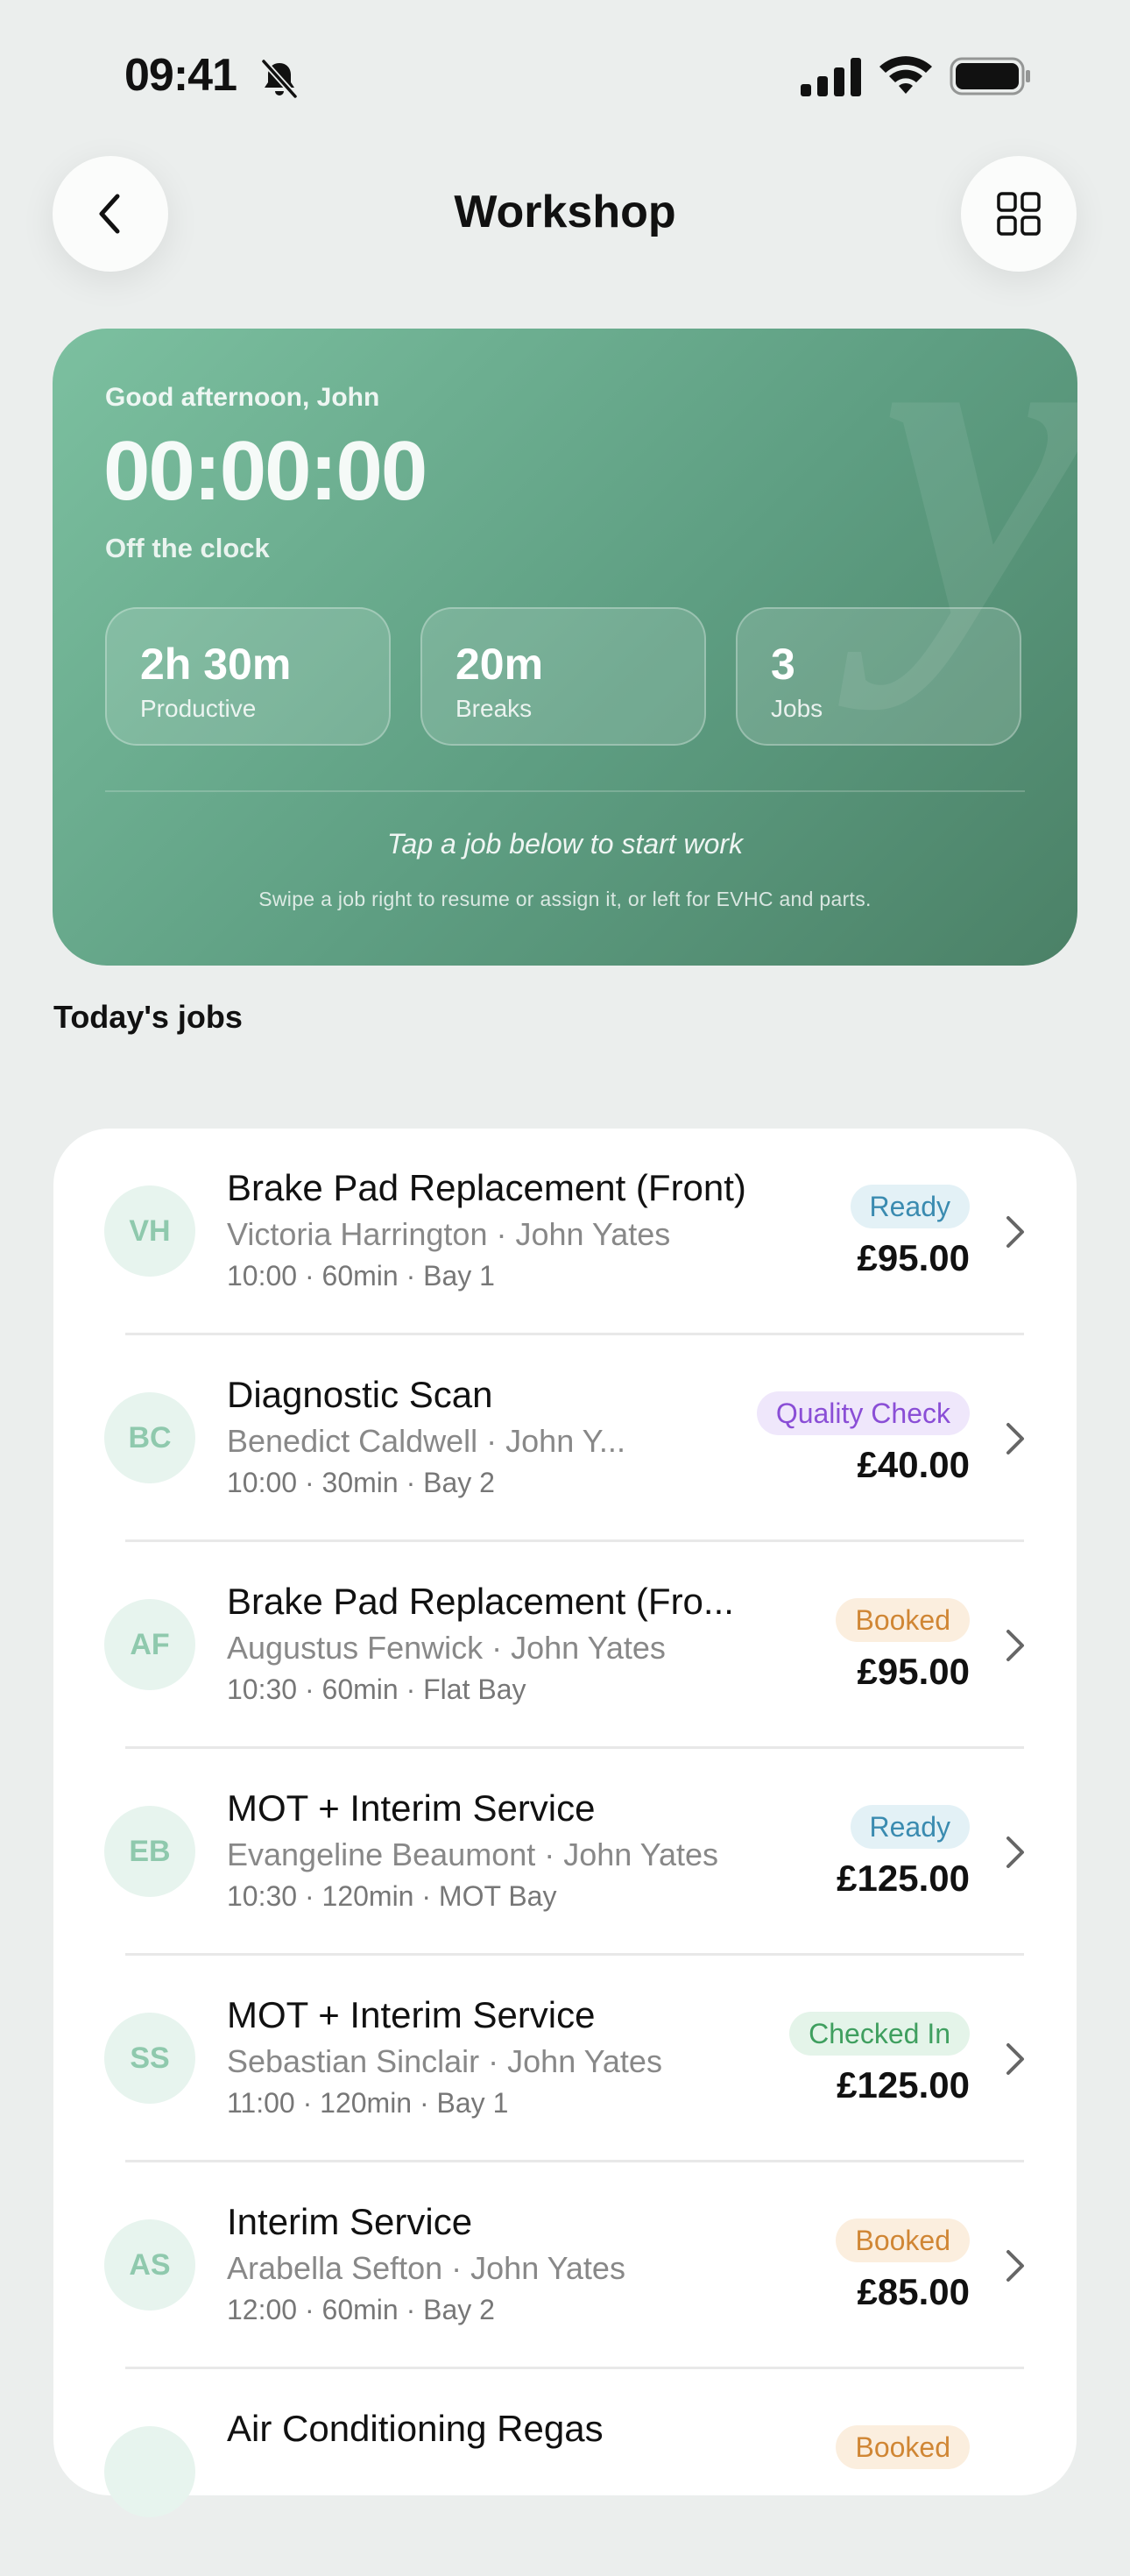  What do you see at coordinates (565, 74) in the screenshot?
I see `status-bar: 09:41` at bounding box center [565, 74].